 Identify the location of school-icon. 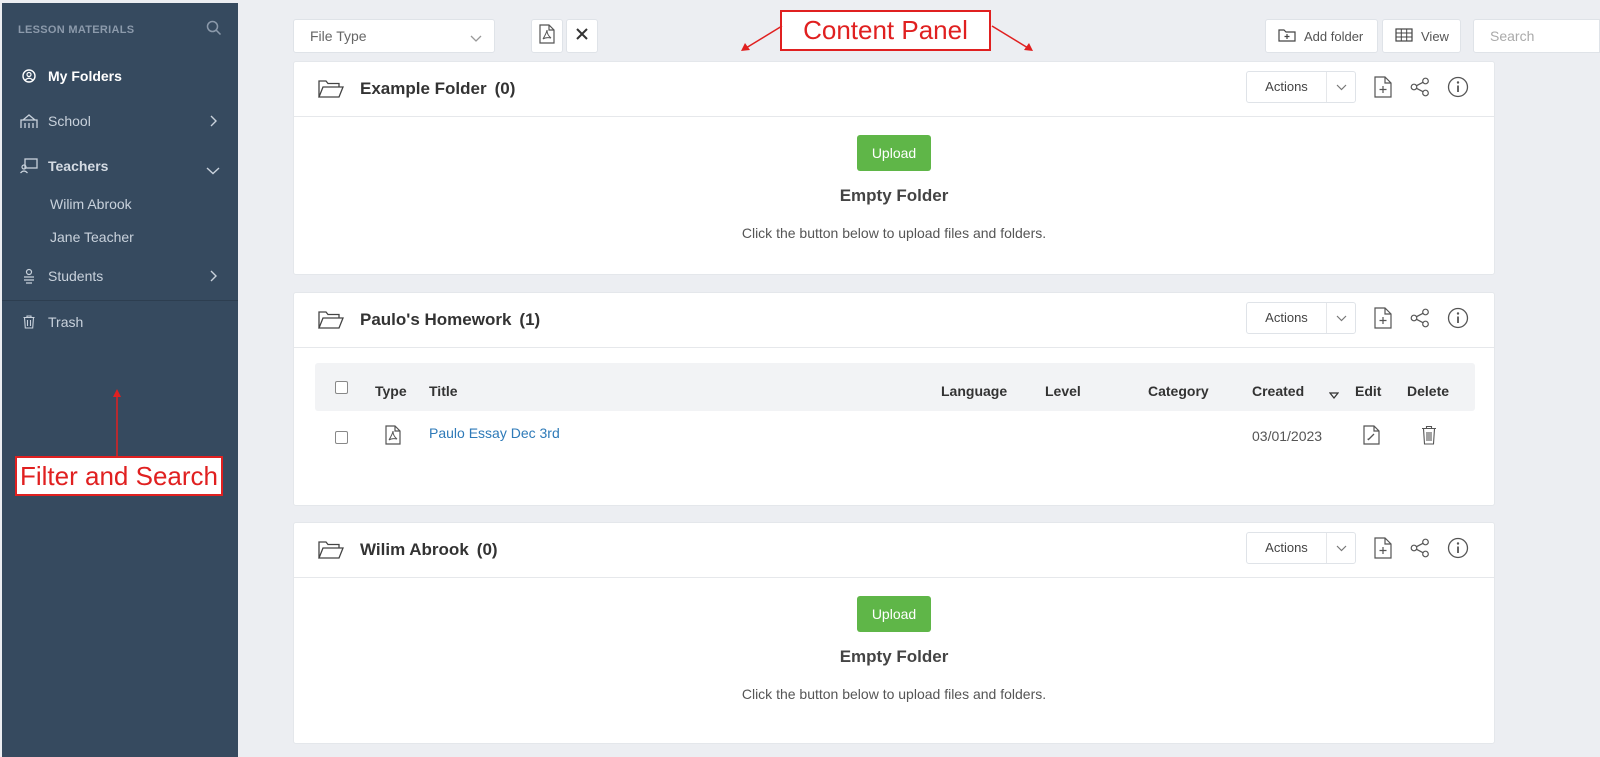
(29, 121).